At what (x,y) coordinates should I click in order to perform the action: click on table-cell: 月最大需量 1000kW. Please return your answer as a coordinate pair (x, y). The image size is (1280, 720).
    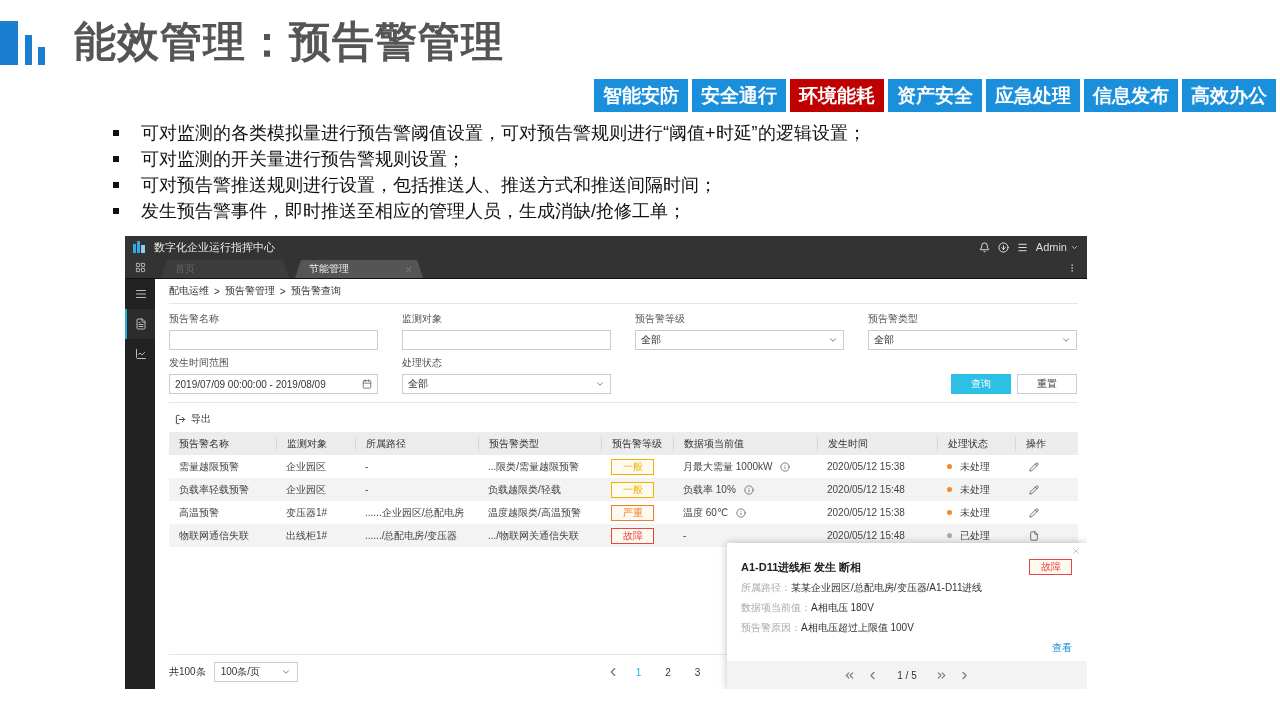
    Looking at the image, I should click on (728, 466).